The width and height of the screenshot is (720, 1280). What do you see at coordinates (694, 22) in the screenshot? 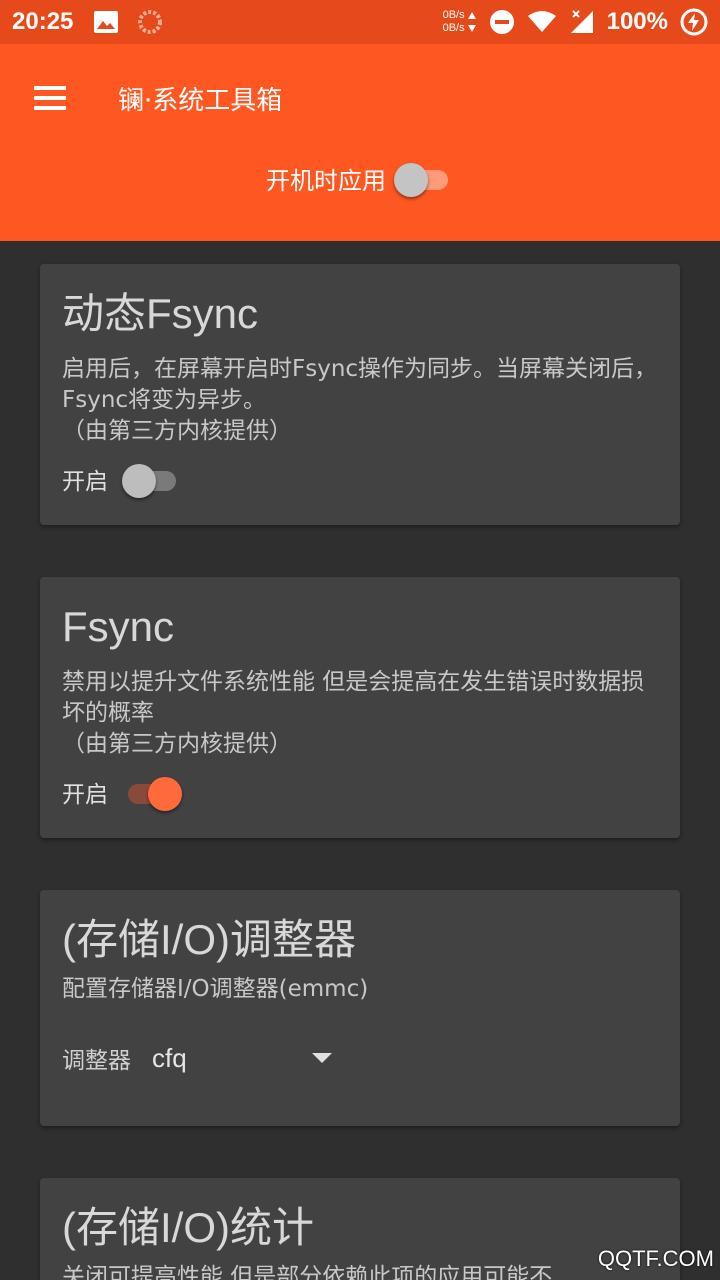
I see `battery-charging-icon` at bounding box center [694, 22].